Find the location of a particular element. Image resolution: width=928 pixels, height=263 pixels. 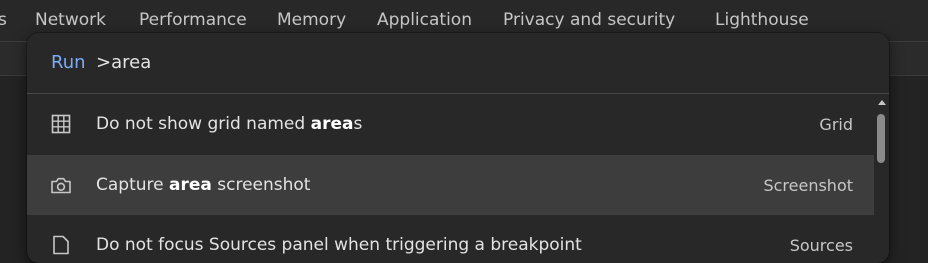

tab-memory: Memory is located at coordinates (311, 20).